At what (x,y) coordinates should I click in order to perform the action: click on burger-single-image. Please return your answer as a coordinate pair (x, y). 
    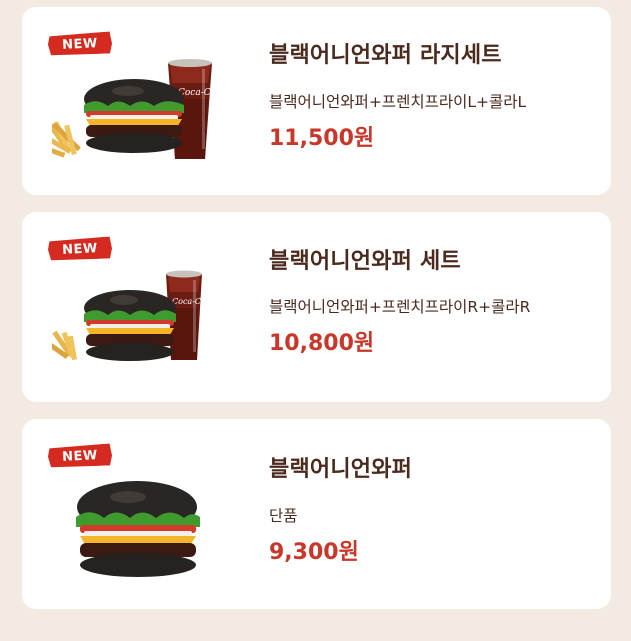
    Looking at the image, I should click on (138, 529).